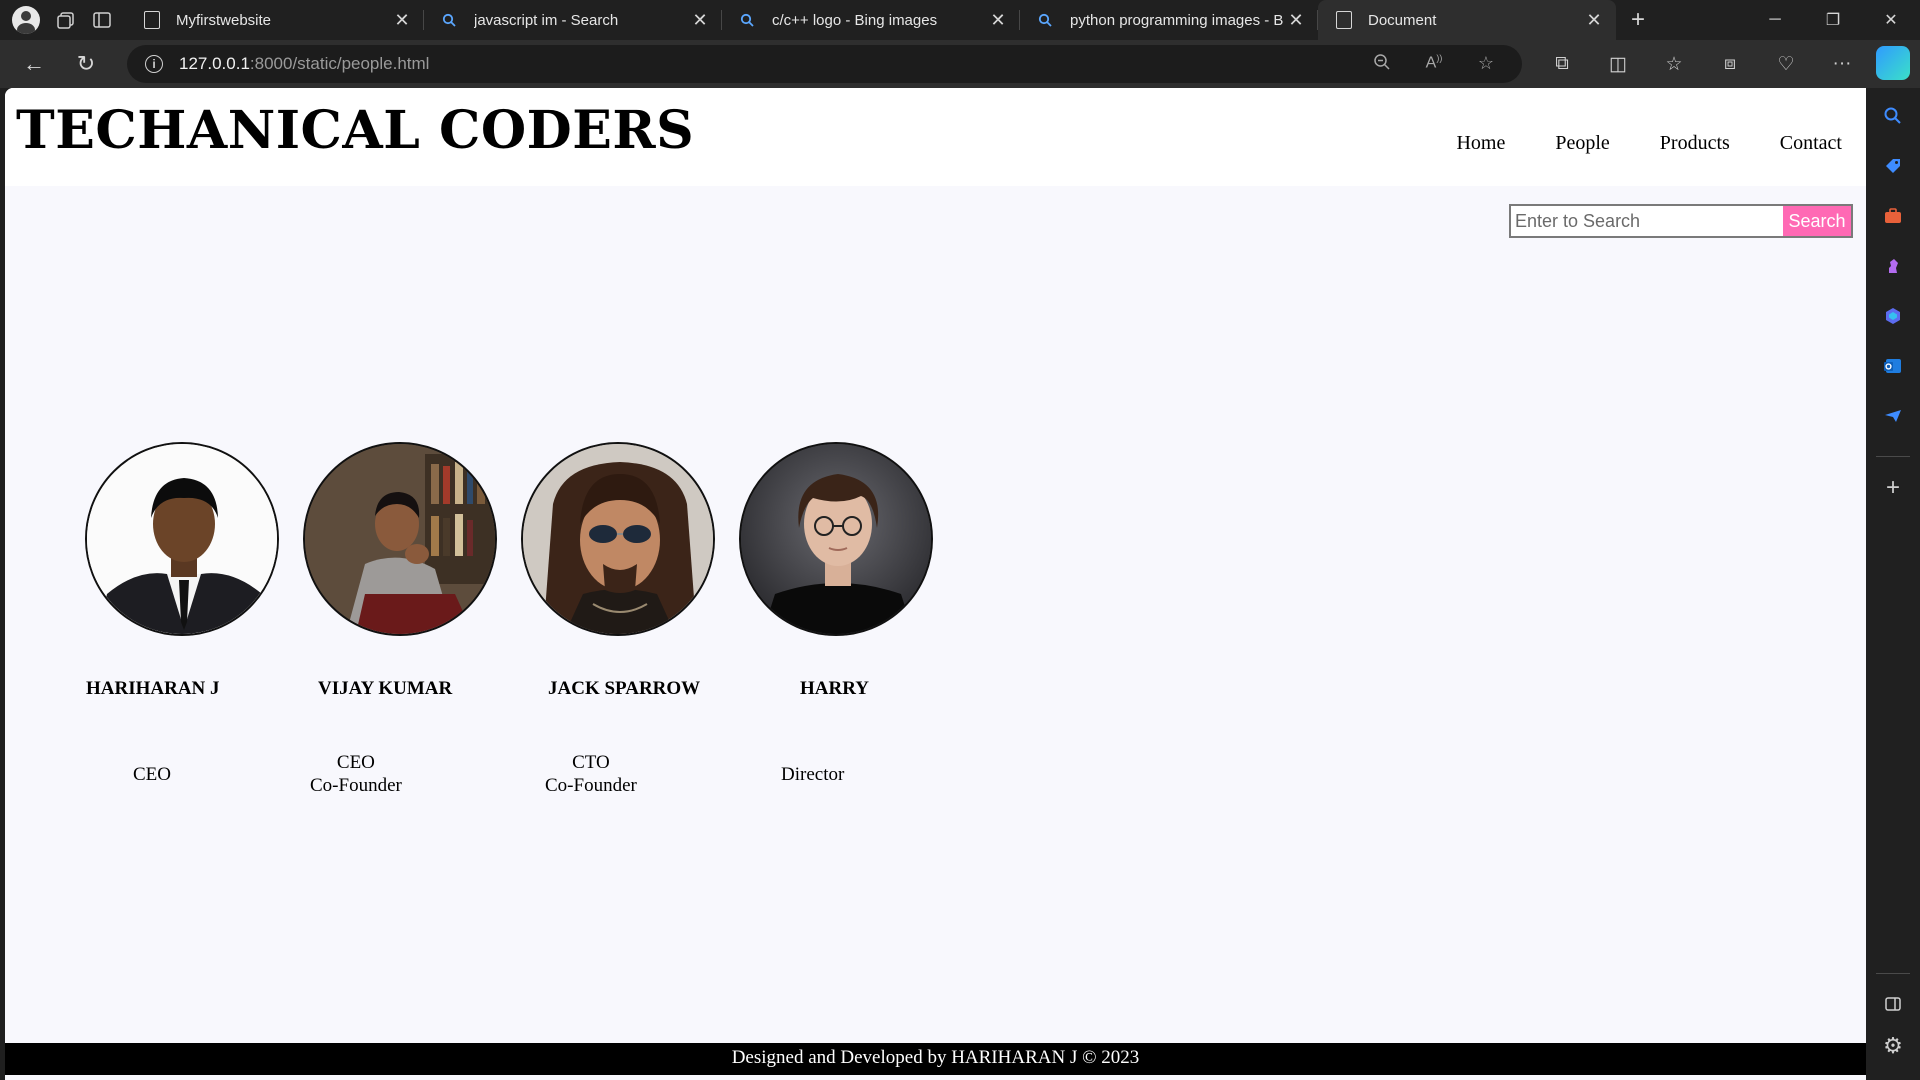  Describe the element at coordinates (1582, 143) in the screenshot. I see `nav-link-people: People` at that location.